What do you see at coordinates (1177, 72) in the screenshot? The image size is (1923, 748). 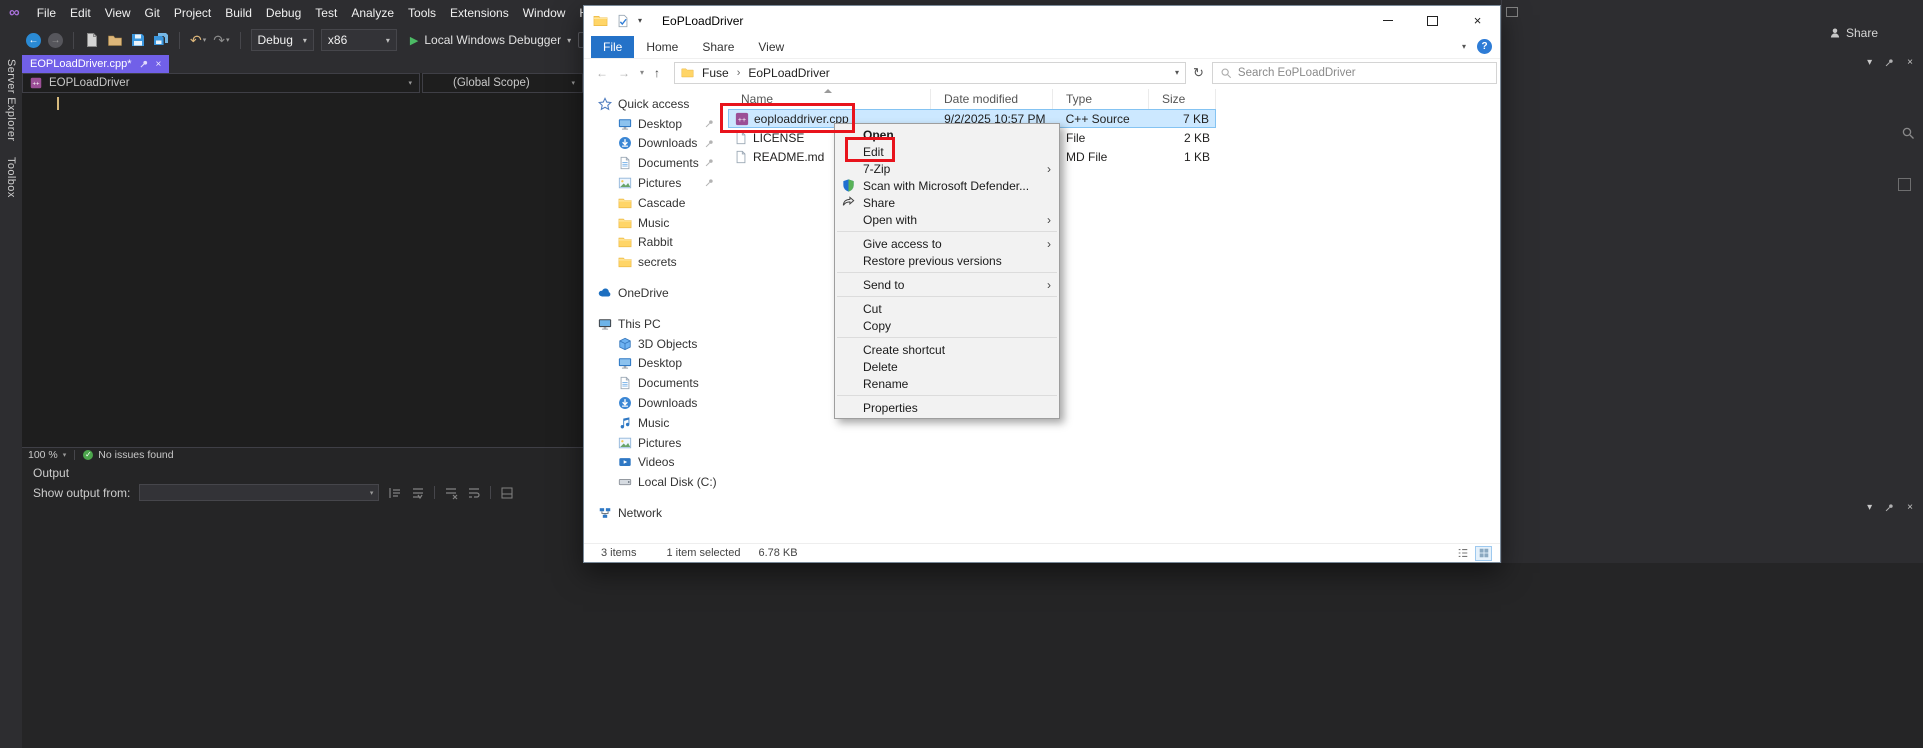 I see `address-dropdown-icon: ▾` at bounding box center [1177, 72].